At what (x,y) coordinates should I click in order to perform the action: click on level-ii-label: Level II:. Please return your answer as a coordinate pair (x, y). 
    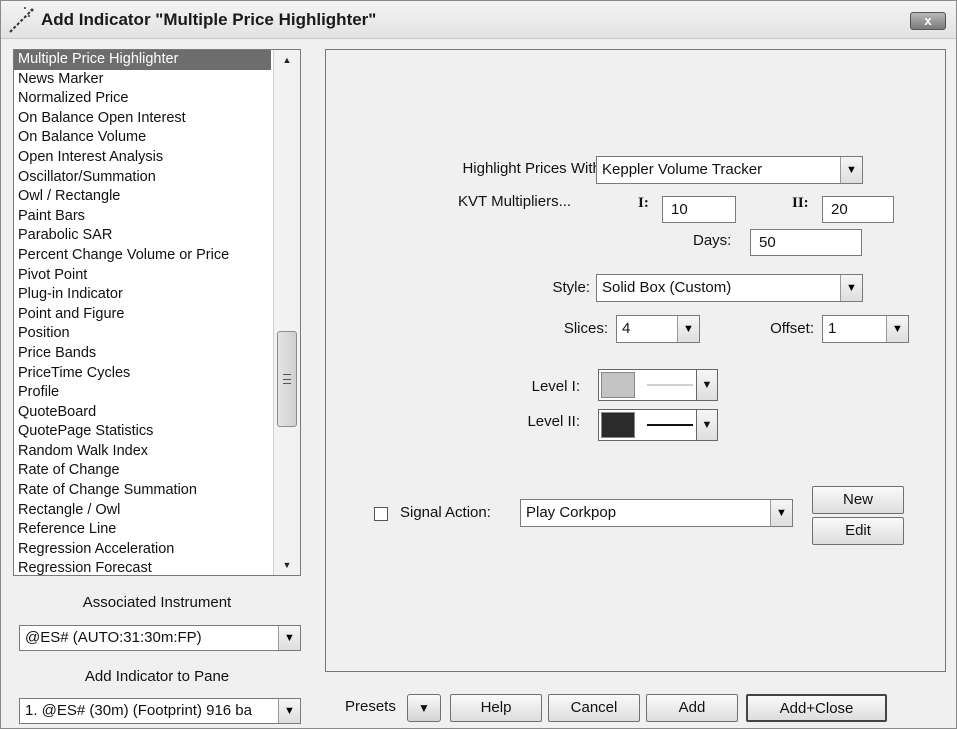
    Looking at the image, I should click on (553, 421).